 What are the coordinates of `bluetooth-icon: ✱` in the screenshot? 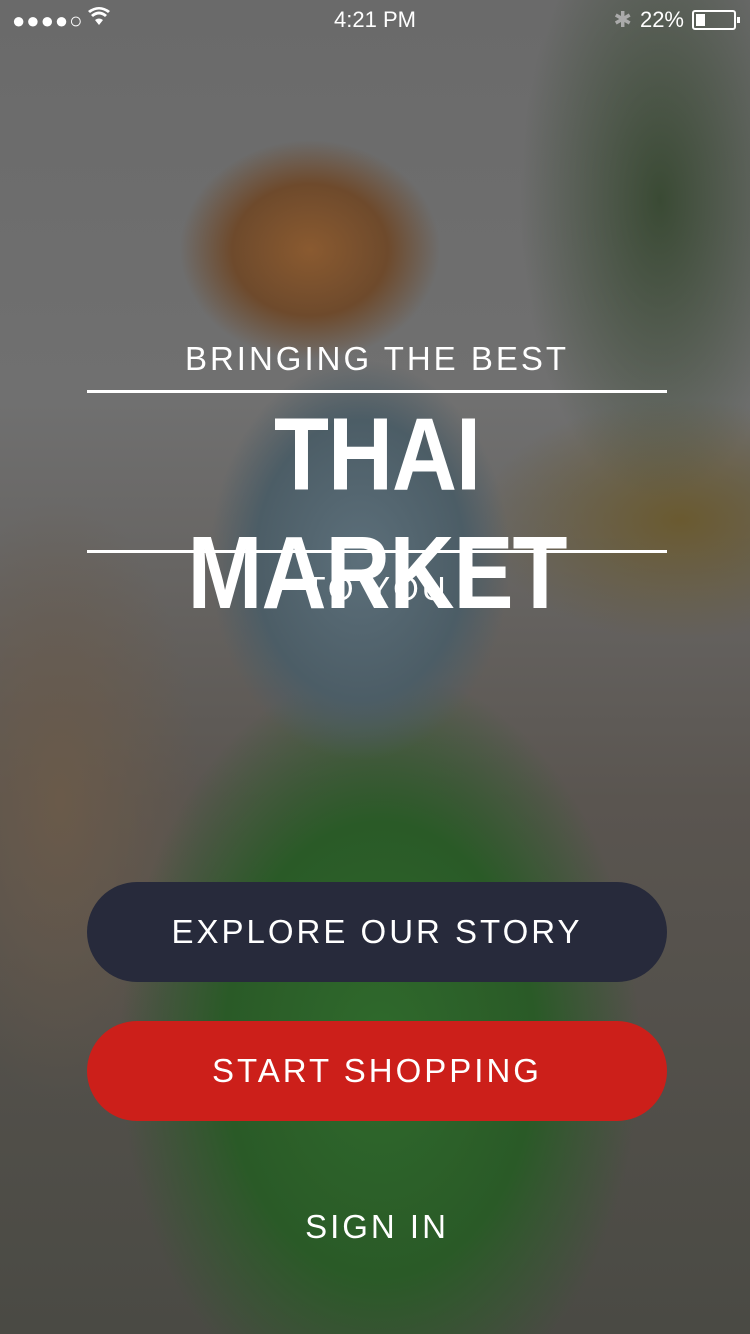 It's located at (622, 19).